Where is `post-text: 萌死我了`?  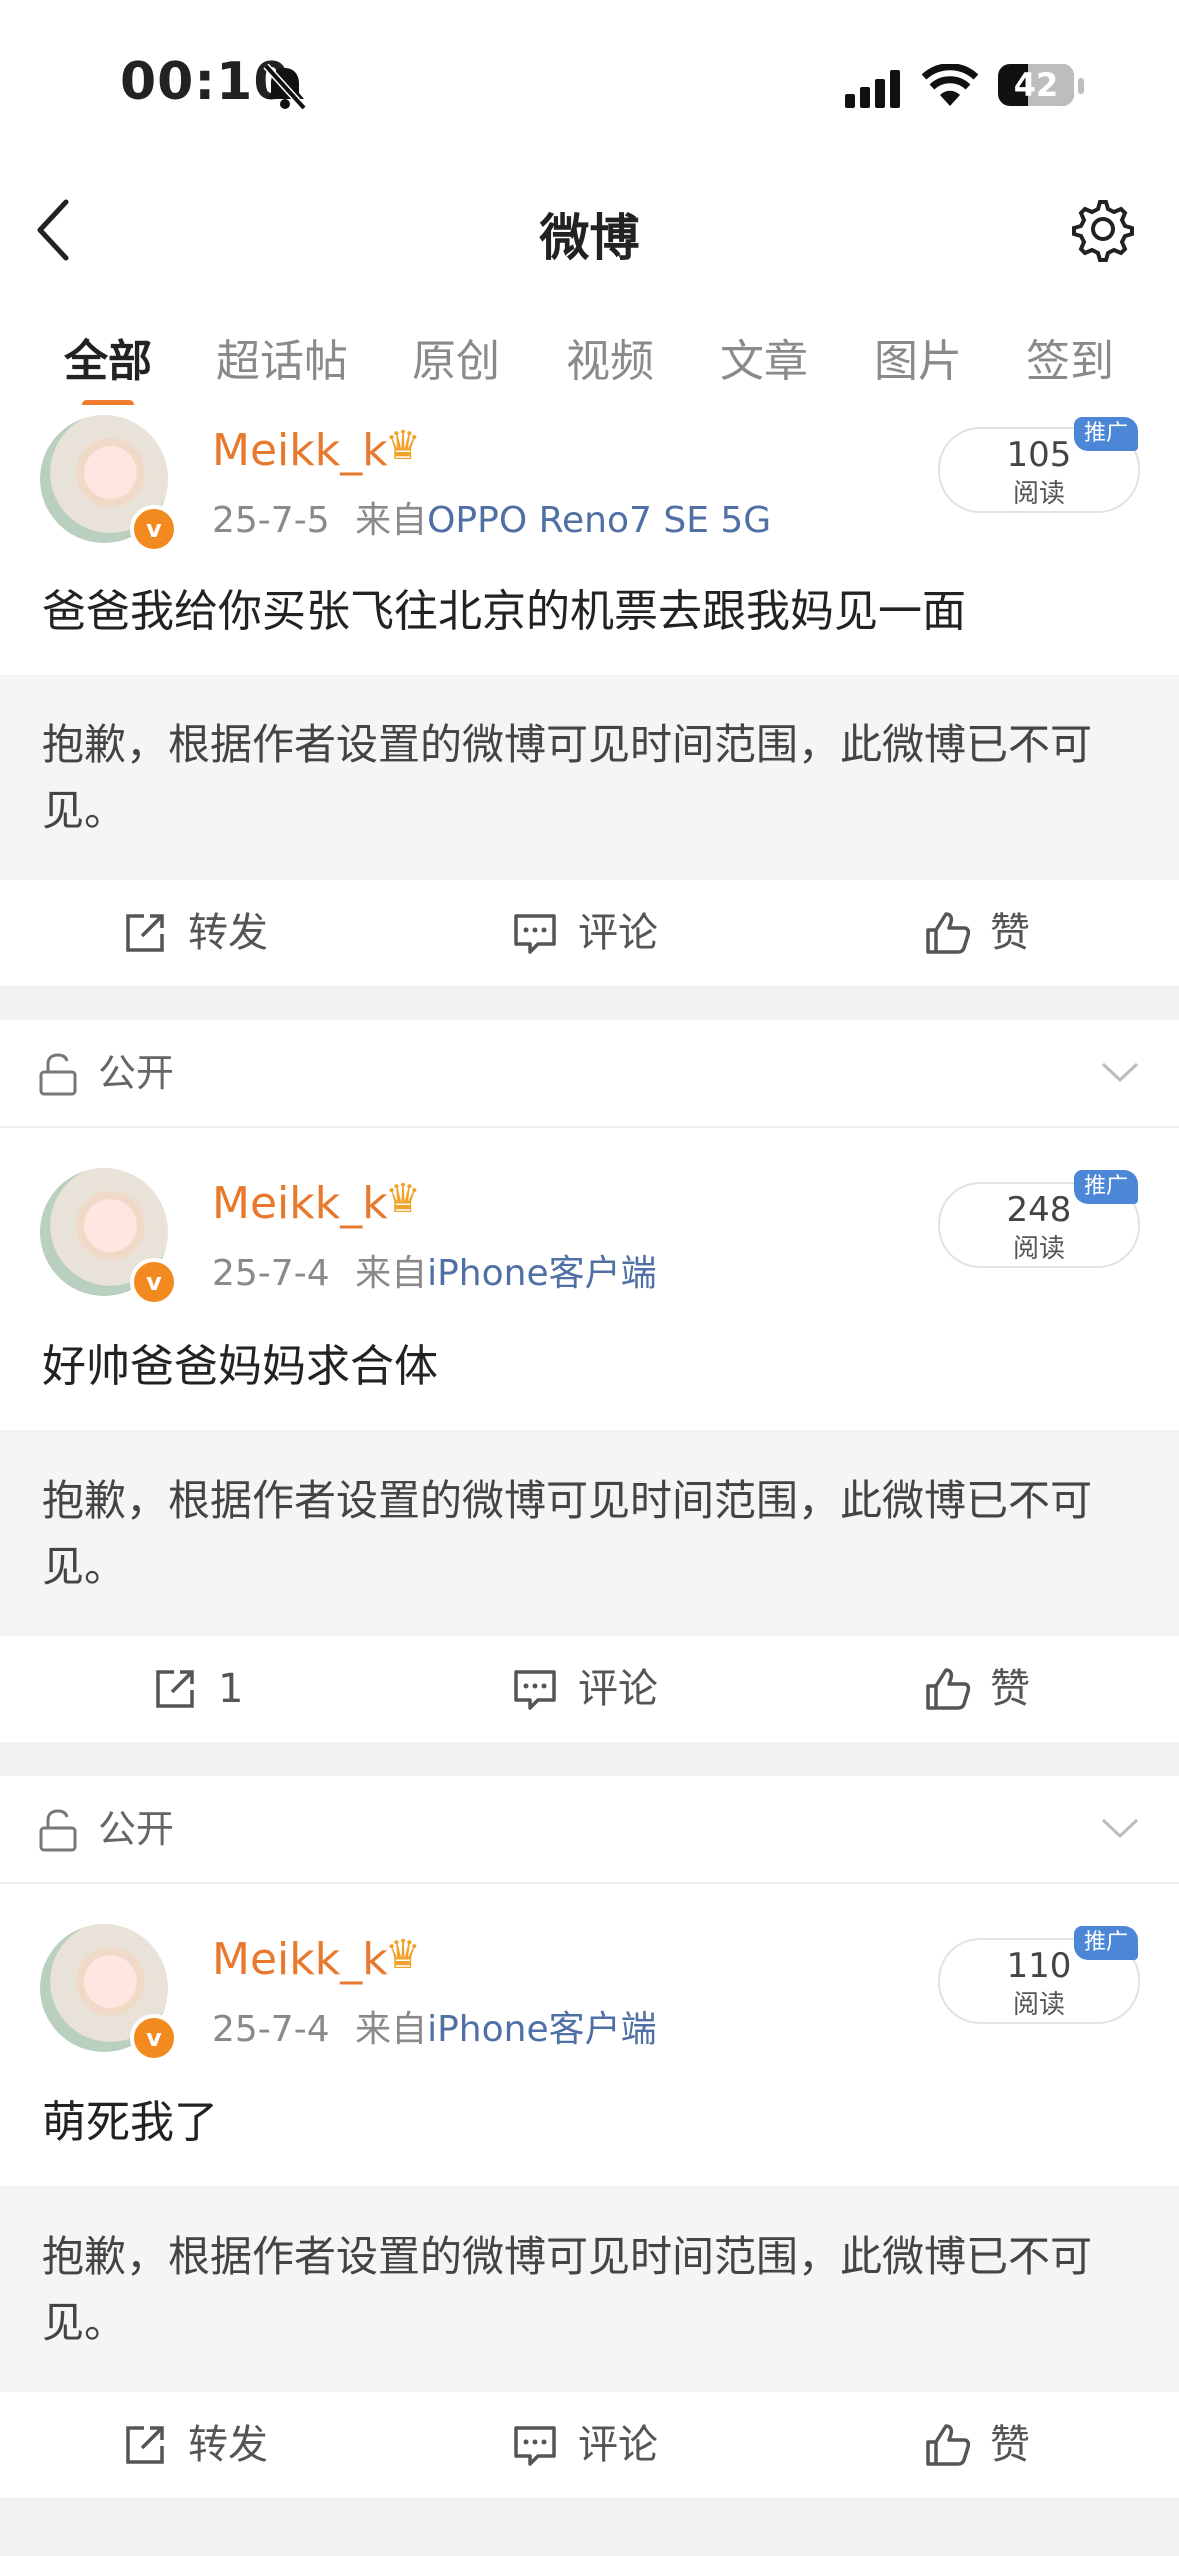 post-text: 萌死我了 is located at coordinates (130, 2122).